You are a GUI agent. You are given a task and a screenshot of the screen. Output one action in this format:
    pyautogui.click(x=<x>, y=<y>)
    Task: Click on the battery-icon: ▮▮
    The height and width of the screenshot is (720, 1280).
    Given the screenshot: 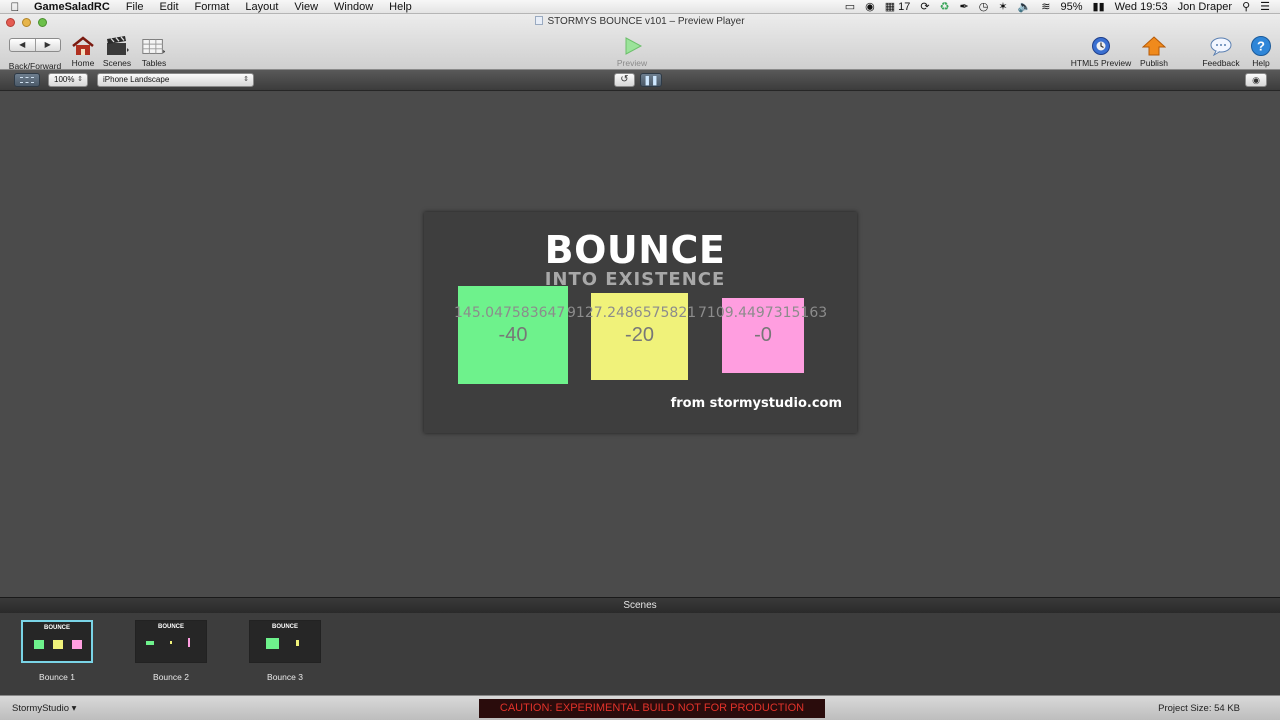 What is the action you would take?
    pyautogui.click(x=1099, y=6)
    